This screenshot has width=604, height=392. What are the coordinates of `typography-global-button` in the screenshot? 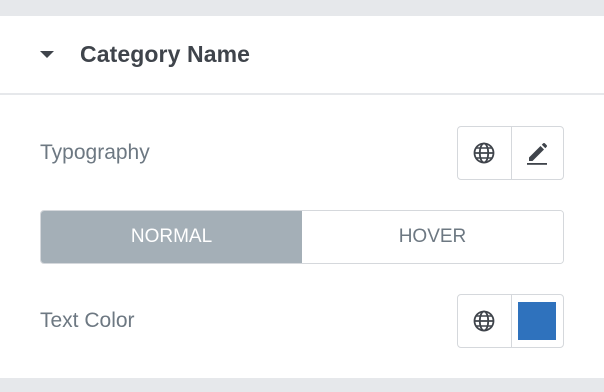 It's located at (484, 153).